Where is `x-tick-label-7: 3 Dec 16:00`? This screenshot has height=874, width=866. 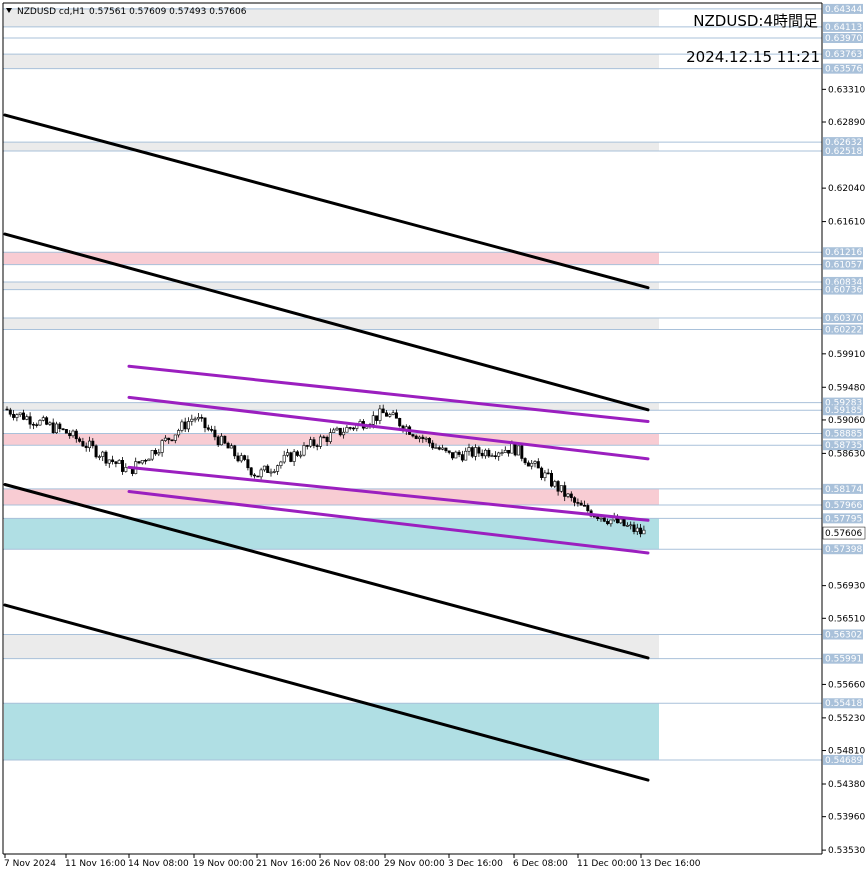 x-tick-label-7: 3 Dec 16:00 is located at coordinates (475, 864).